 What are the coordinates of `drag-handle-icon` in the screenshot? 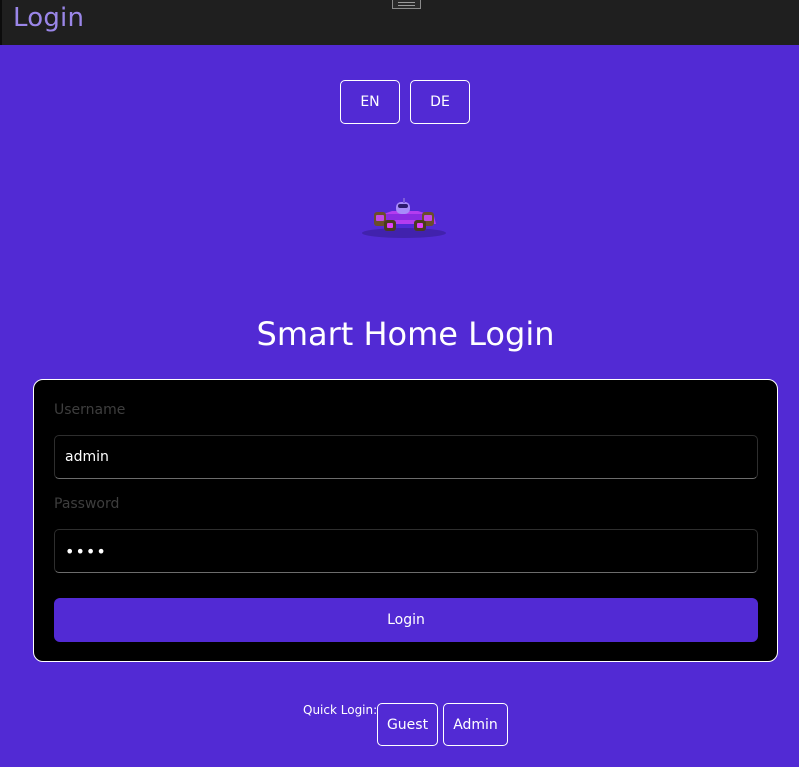 It's located at (406, 4).